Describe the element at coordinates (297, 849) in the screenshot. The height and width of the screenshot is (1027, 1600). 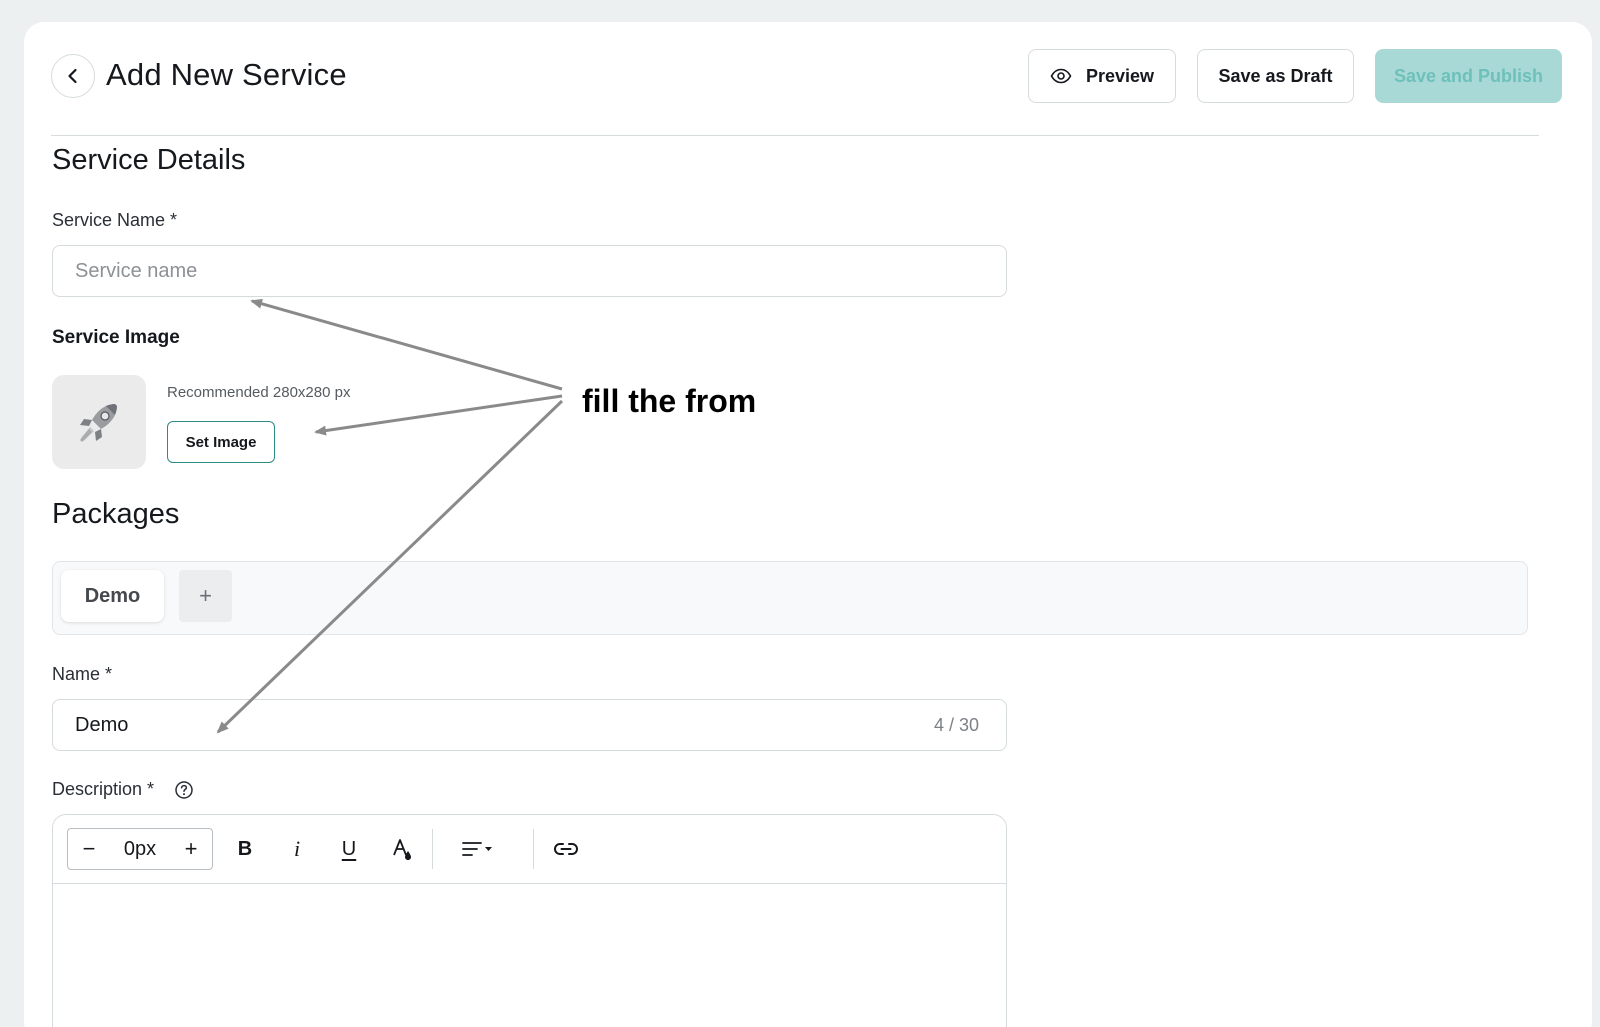
I see `italic-button: i` at that location.